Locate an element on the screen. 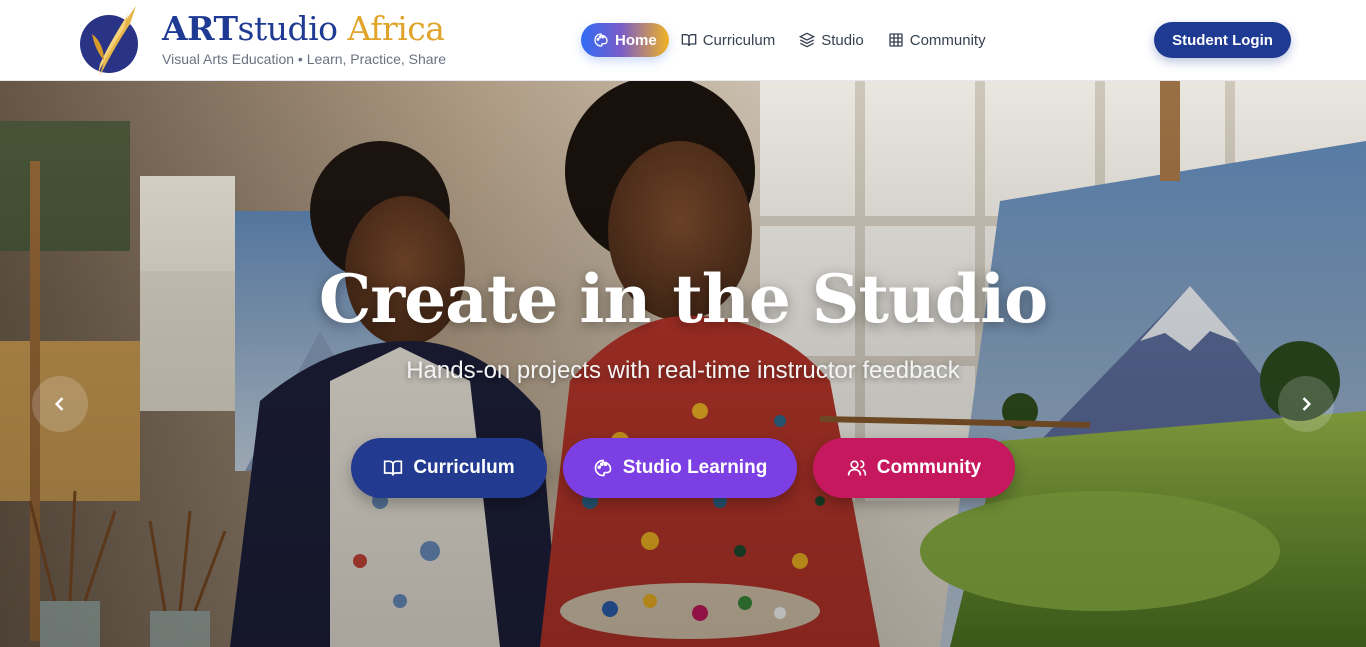  brand-title-studio: studio is located at coordinates (288, 28).